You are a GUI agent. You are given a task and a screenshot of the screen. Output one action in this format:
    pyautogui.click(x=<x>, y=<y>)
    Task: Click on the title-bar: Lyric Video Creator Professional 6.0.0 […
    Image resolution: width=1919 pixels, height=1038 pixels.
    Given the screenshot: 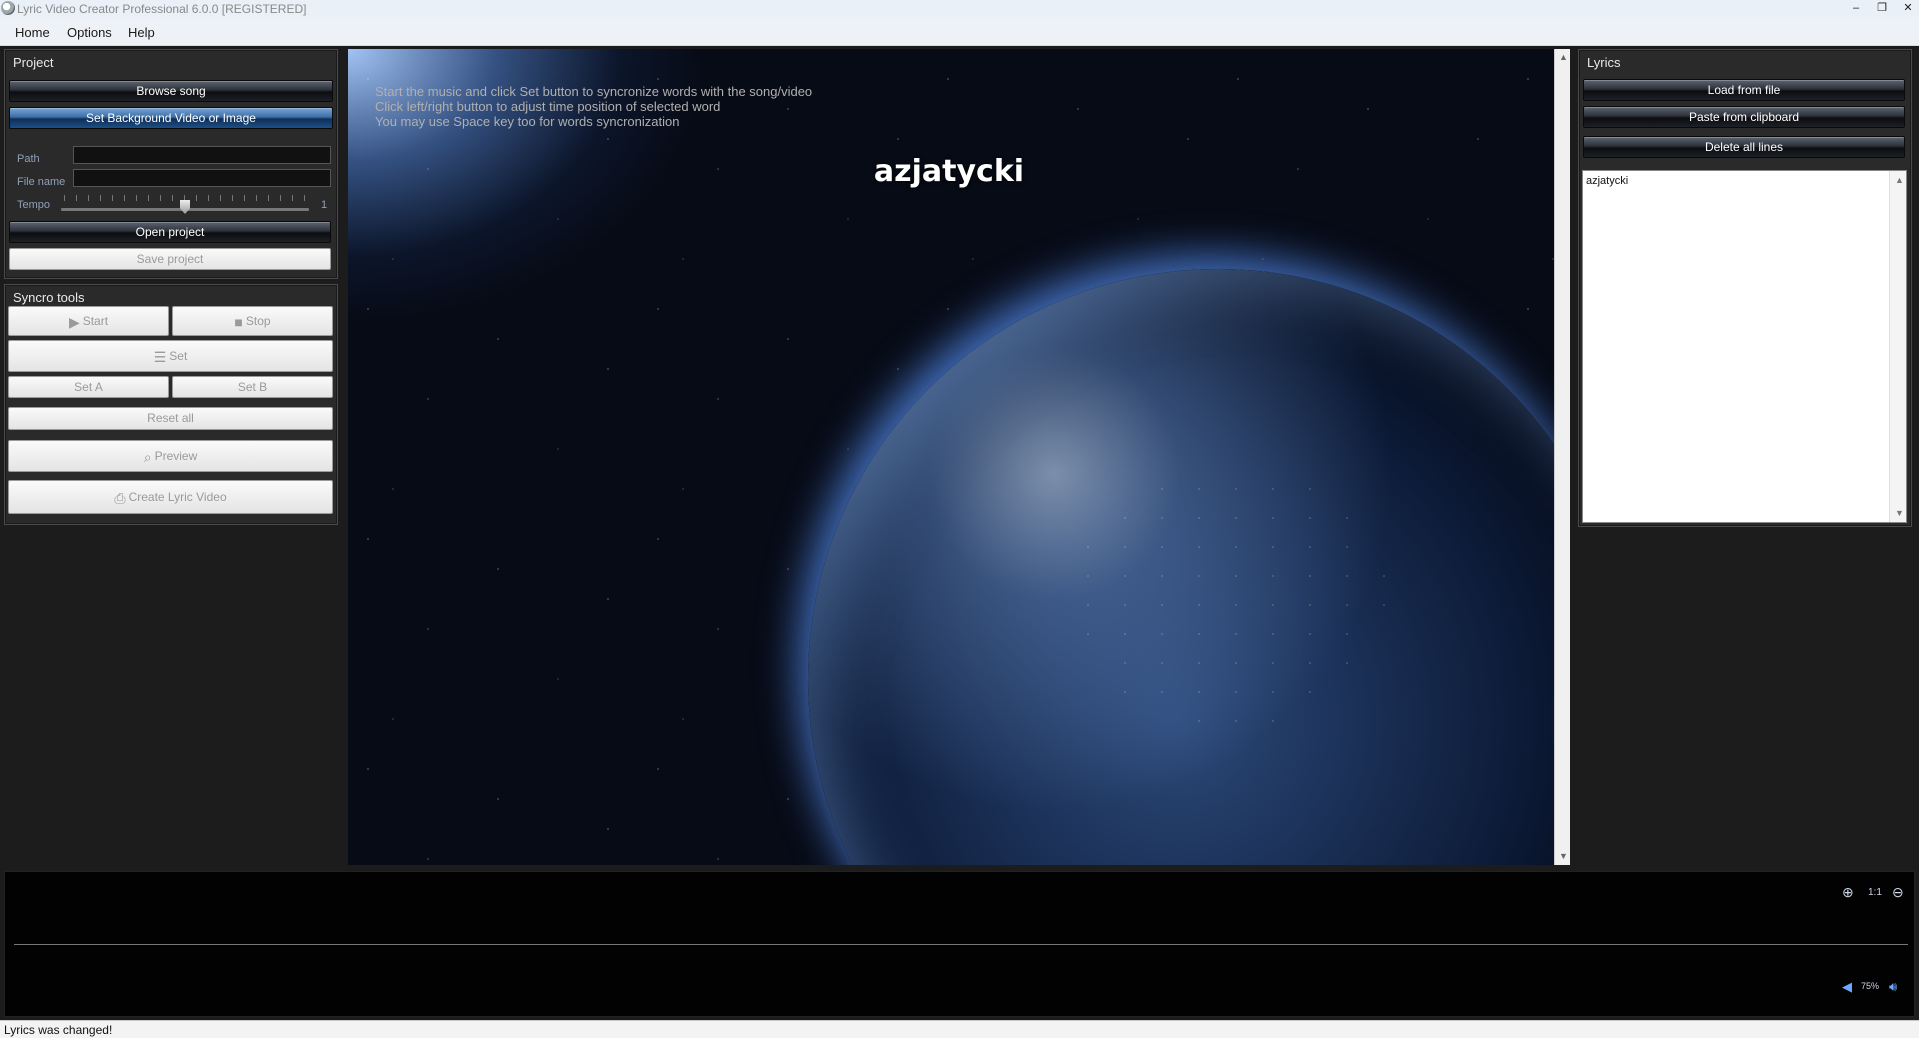 What is the action you would take?
    pyautogui.click(x=959, y=8)
    